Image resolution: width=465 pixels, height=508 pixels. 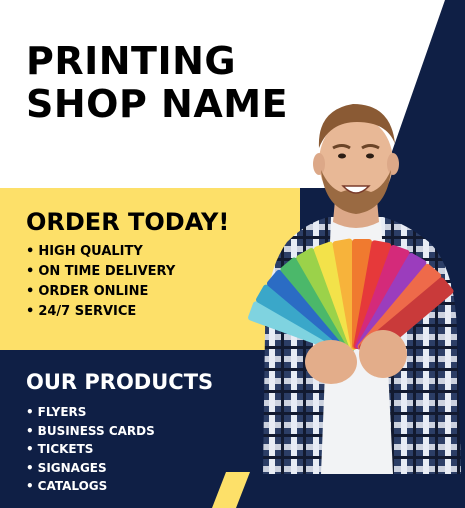 I want to click on product-label: BUSINESS CARDS, so click(x=96, y=430).